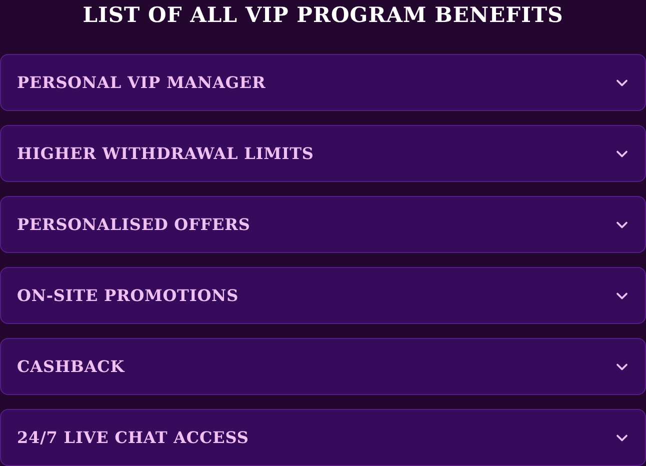  Describe the element at coordinates (323, 437) in the screenshot. I see `accordion-item: 24/7 LIVE CHAT ACCESS` at that location.